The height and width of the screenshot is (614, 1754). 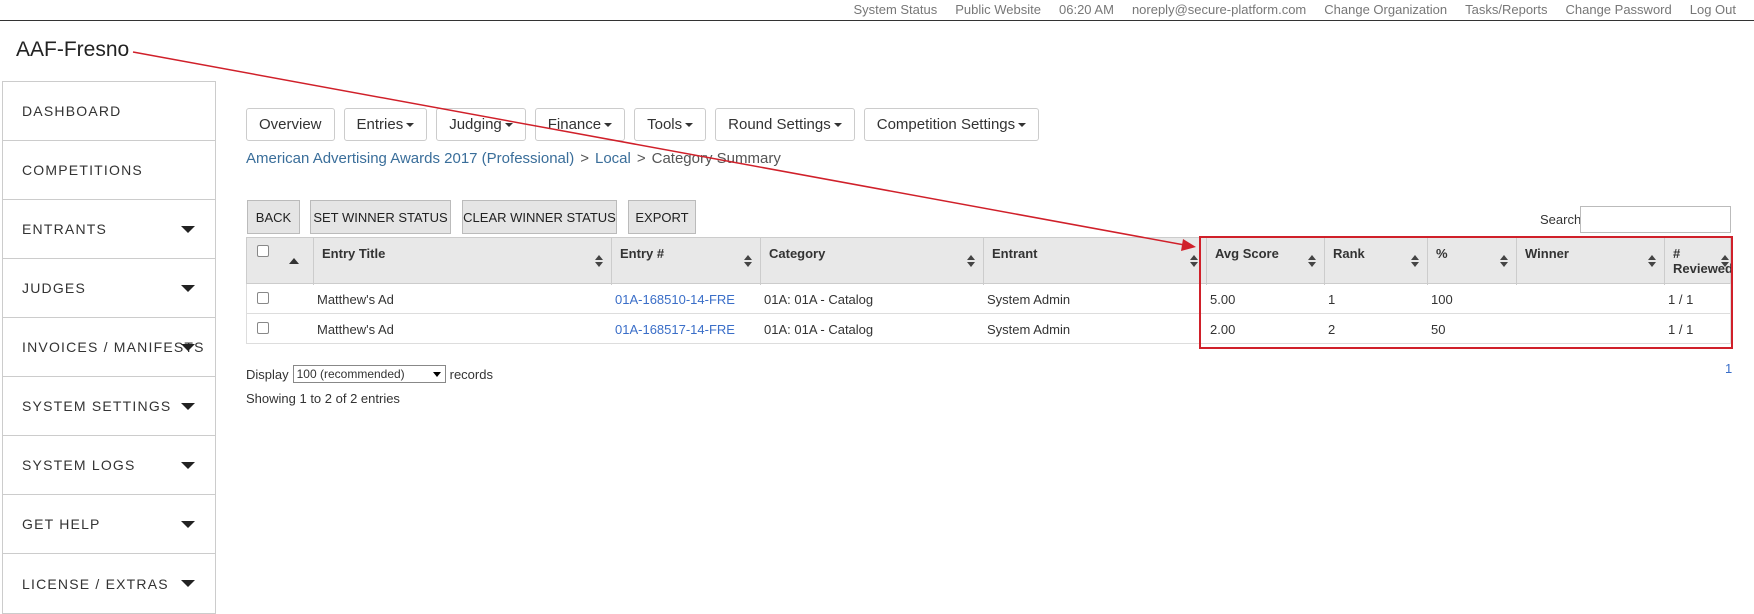 I want to click on competition-settings-menu-button: Competition Settings, so click(x=951, y=124).